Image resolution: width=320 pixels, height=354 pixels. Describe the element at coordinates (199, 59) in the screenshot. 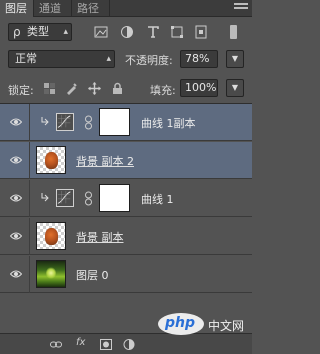

I see `opacity-input: 78%` at that location.